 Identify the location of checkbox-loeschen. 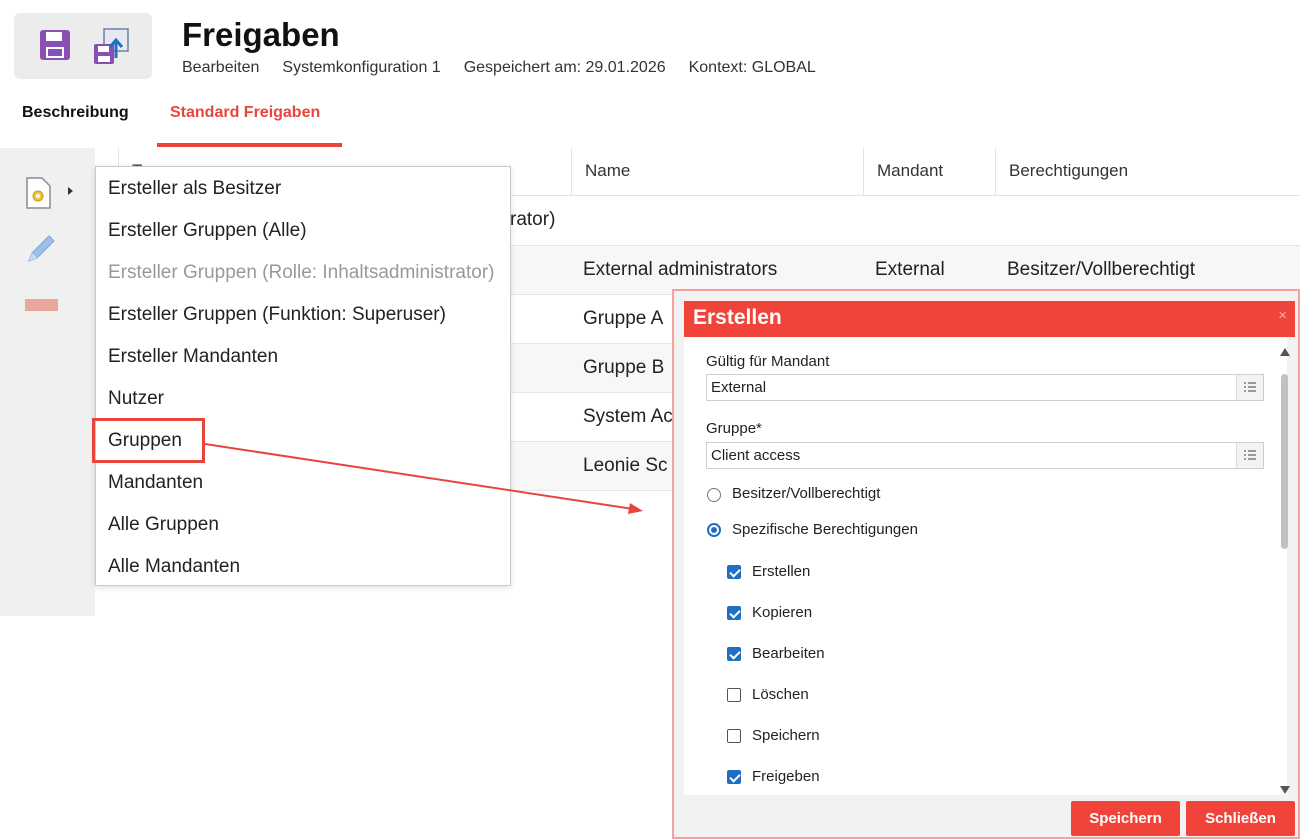
(734, 695).